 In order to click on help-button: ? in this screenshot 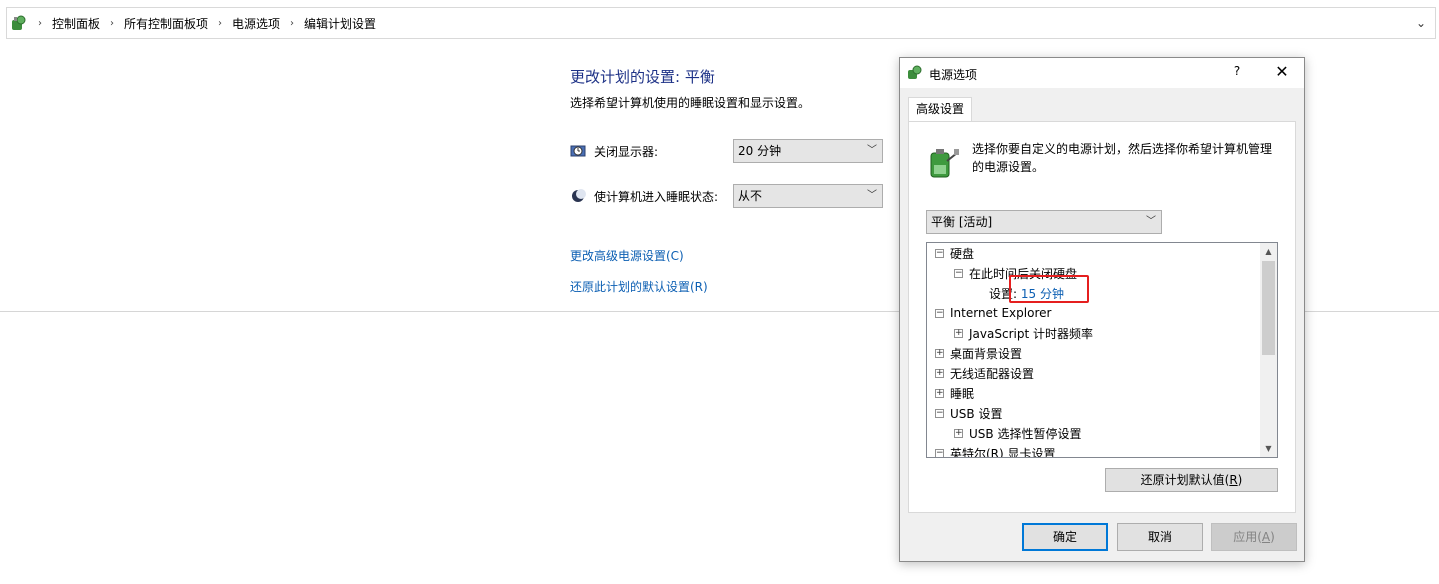, I will do `click(1237, 71)`.